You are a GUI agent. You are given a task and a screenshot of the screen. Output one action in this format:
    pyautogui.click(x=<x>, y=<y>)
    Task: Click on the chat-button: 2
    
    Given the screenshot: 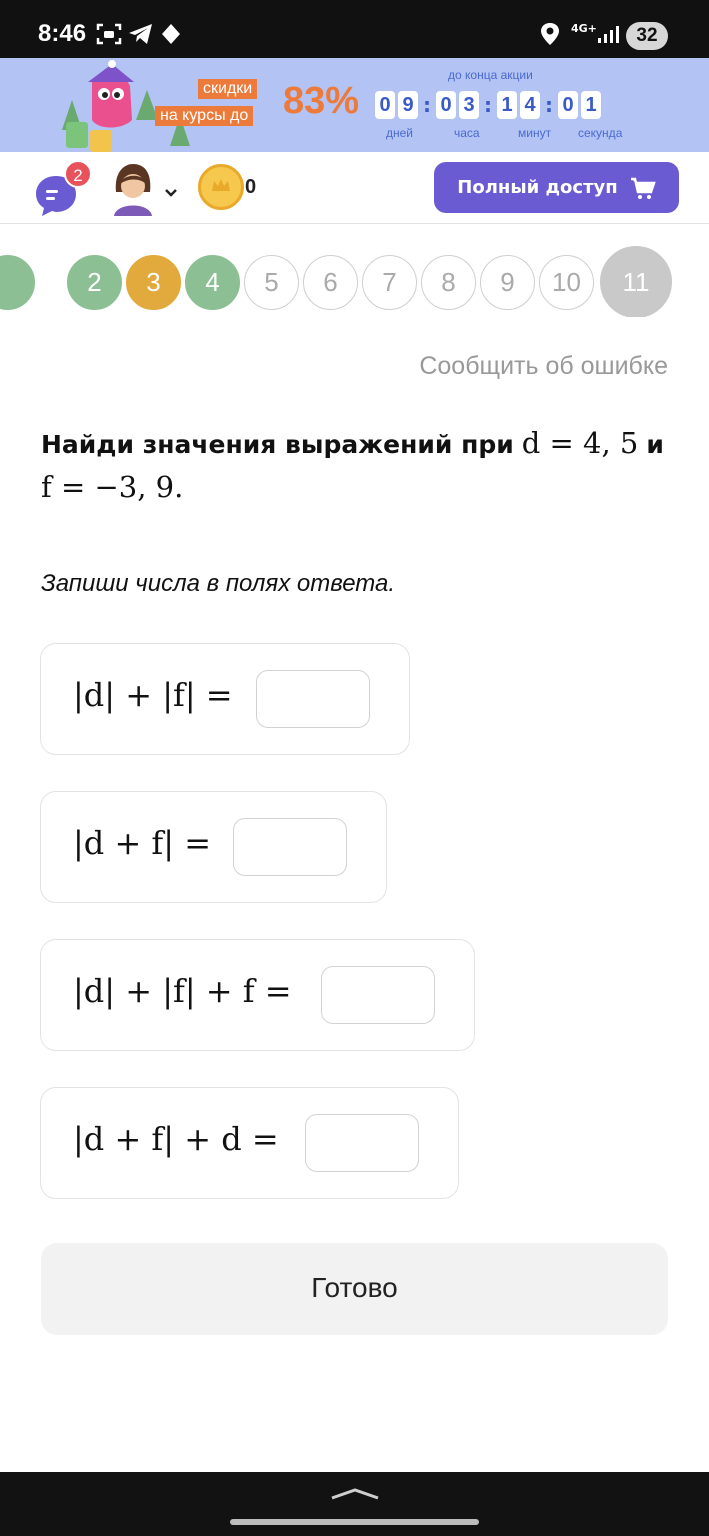 What is the action you would take?
    pyautogui.click(x=64, y=188)
    